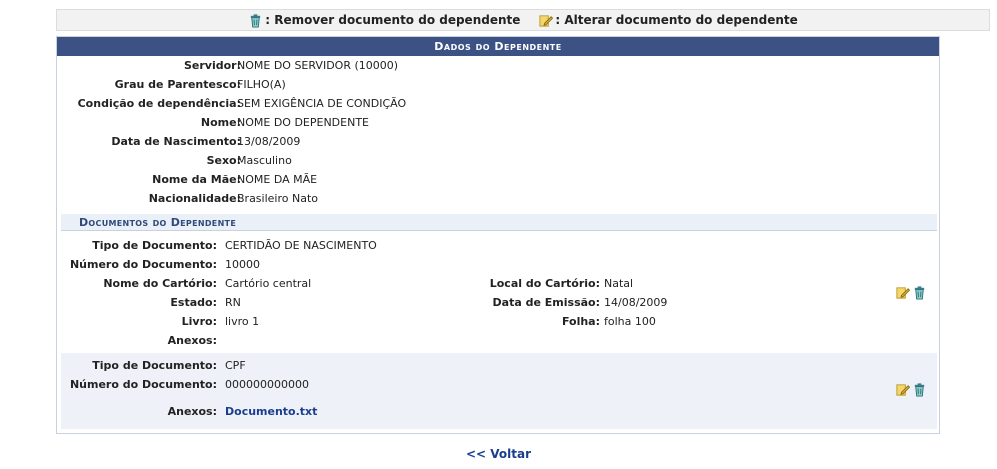  Describe the element at coordinates (676, 20) in the screenshot. I see `legend-edit-label: : Alterar documento do dependente` at that location.